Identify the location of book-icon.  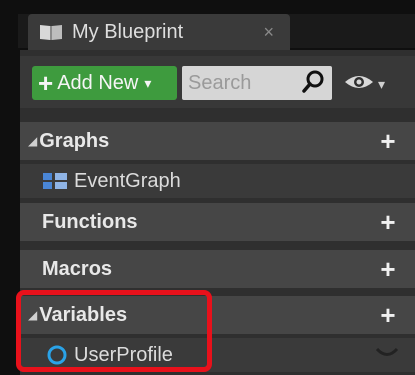
(51, 32).